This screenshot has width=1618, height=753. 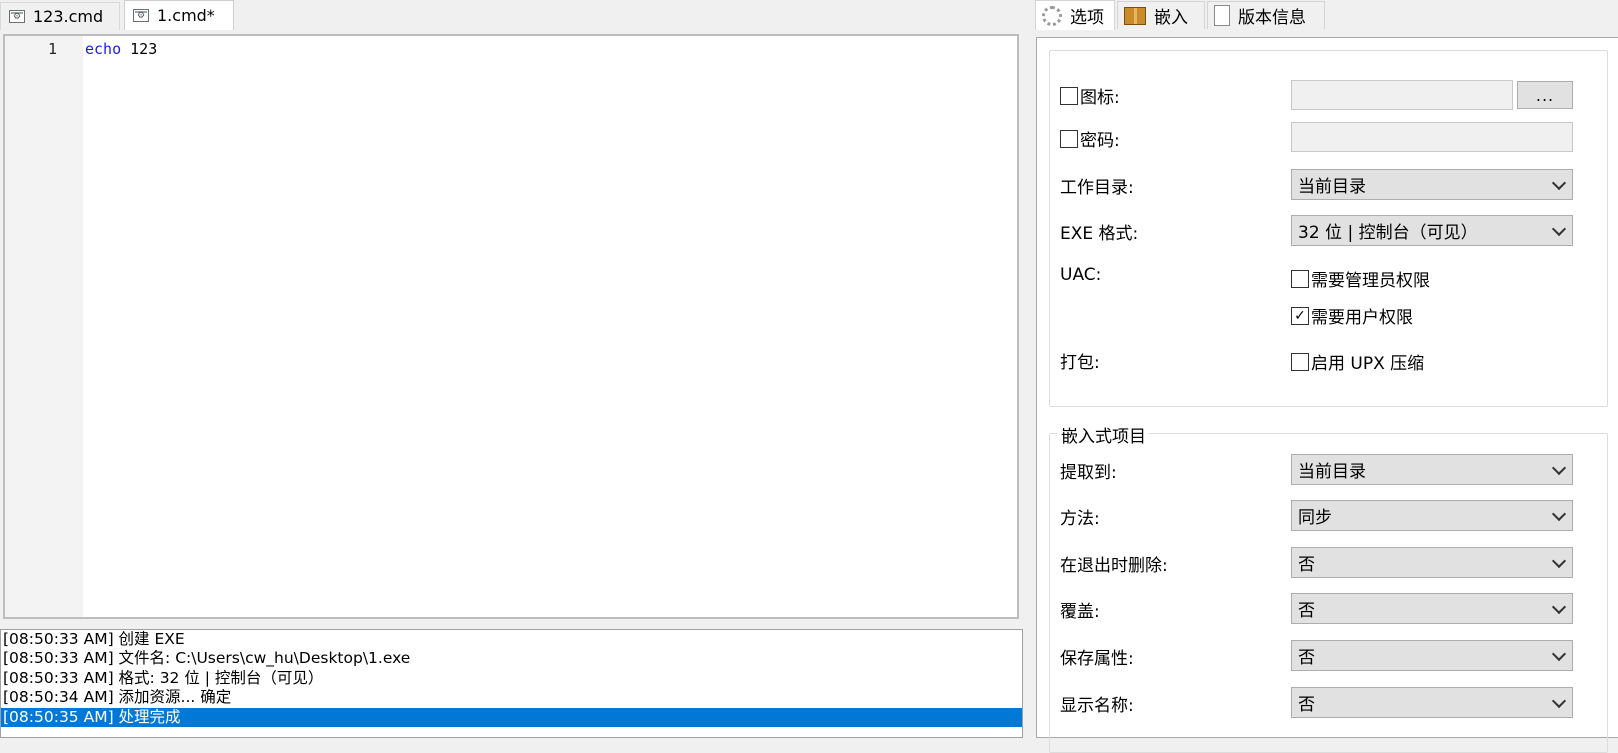 I want to click on show-name-select: 否, so click(x=1432, y=702).